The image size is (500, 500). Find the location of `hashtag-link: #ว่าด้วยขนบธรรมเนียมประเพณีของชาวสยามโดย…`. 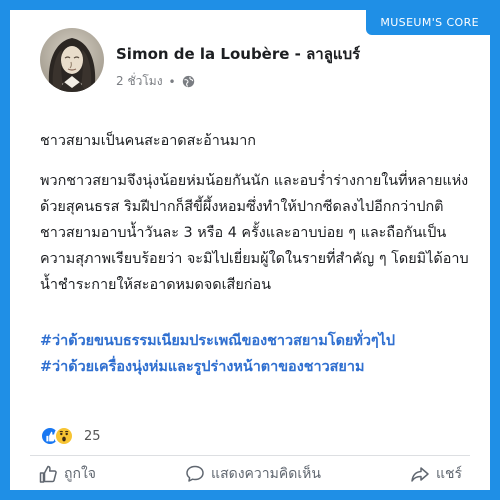

hashtag-link: #ว่าด้วยขนบธรรมเนียมประเพณีของชาวสยามโดย… is located at coordinates (255, 341).